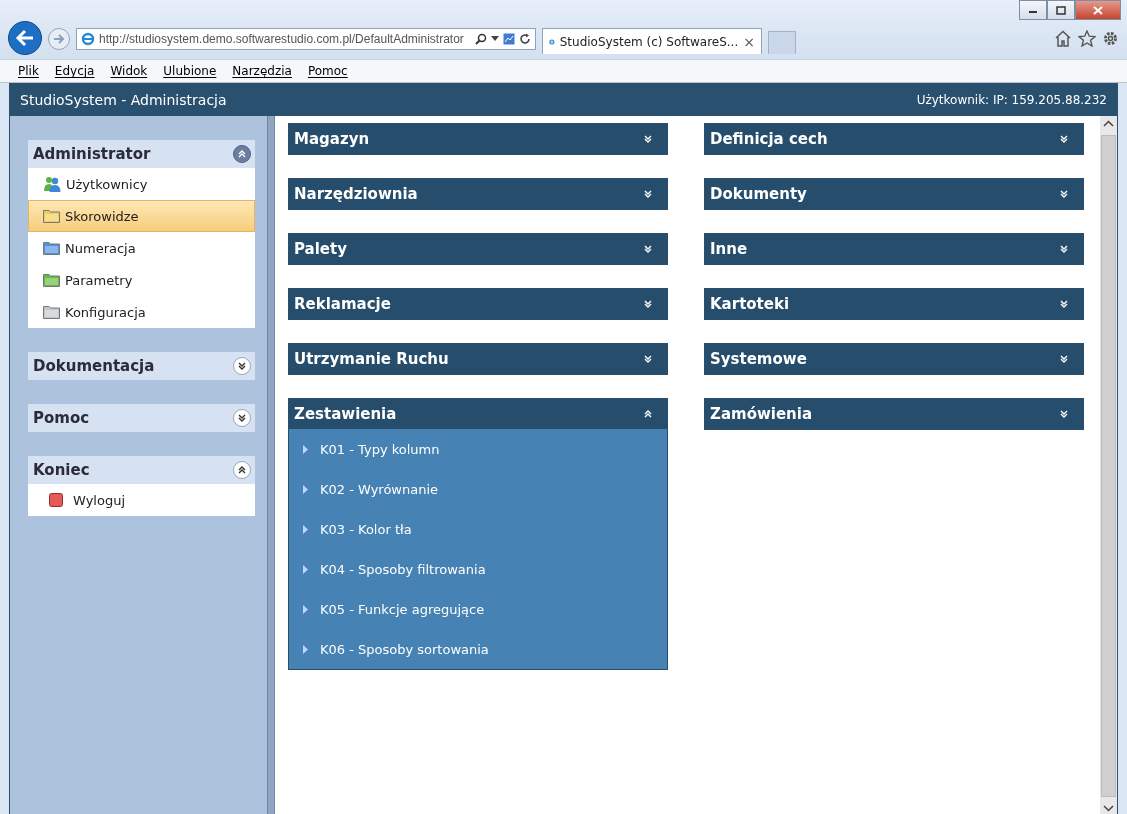  Describe the element at coordinates (327, 71) in the screenshot. I see `menu-item: Pomoc` at that location.